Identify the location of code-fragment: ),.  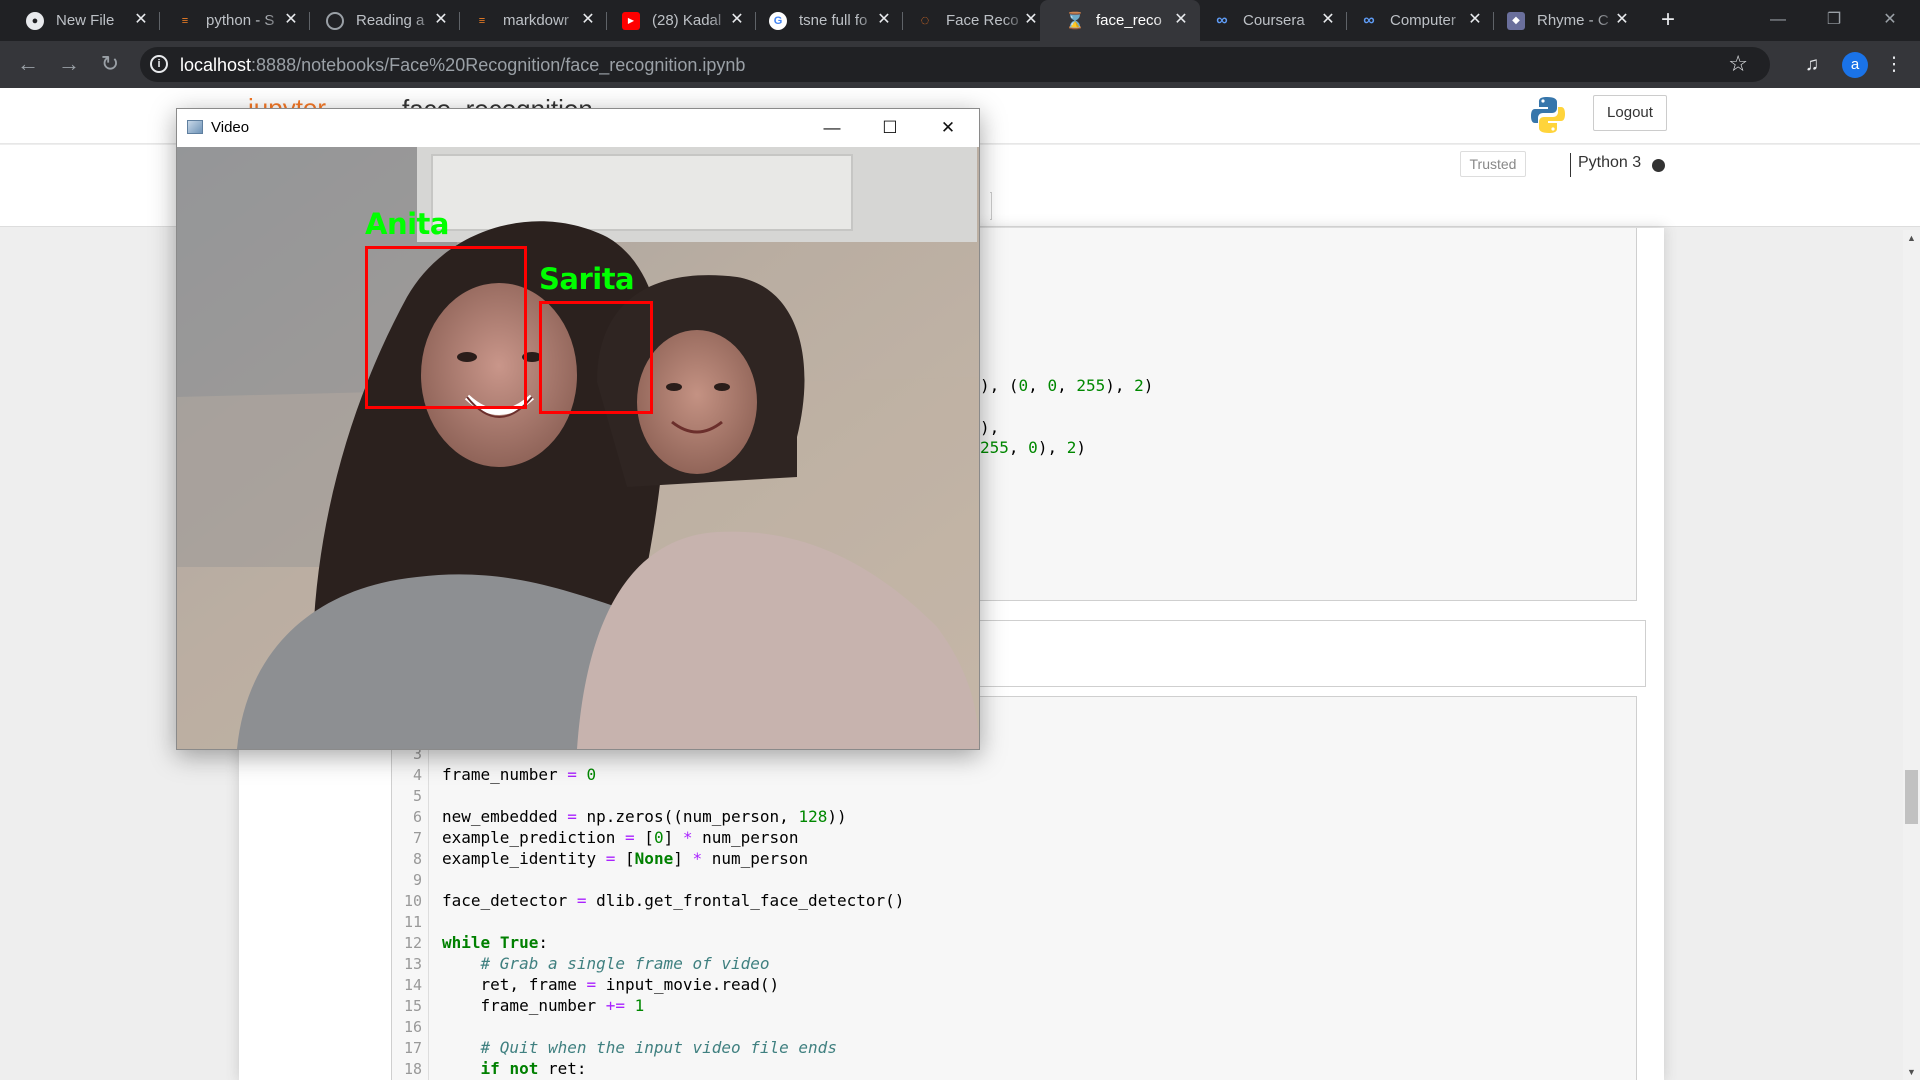
(990, 427).